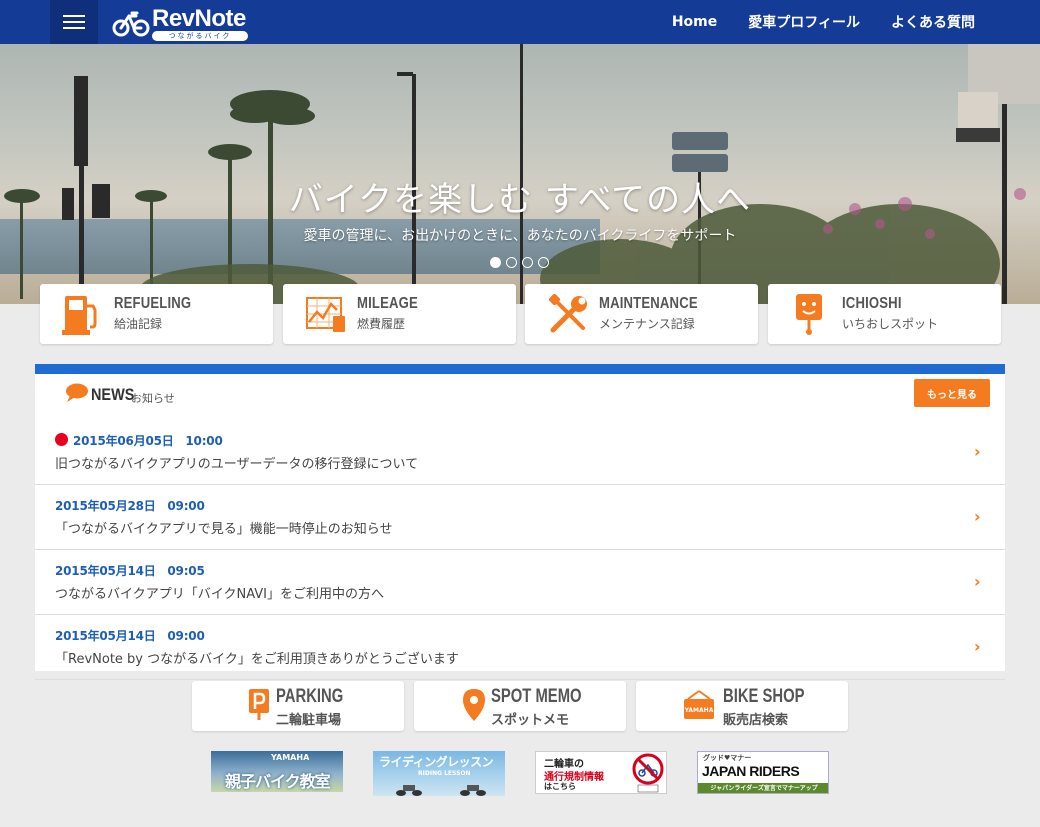 The height and width of the screenshot is (827, 1040). I want to click on tool-card-parking: PARKING 二輪駐車場, so click(298, 706).